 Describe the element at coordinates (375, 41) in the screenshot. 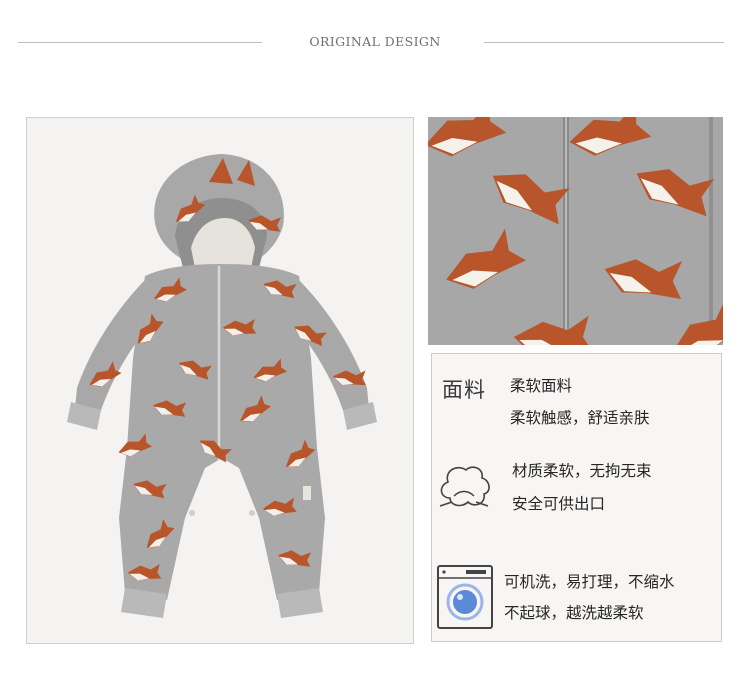

I see `section-title: ORIGINAL DESIGN` at that location.